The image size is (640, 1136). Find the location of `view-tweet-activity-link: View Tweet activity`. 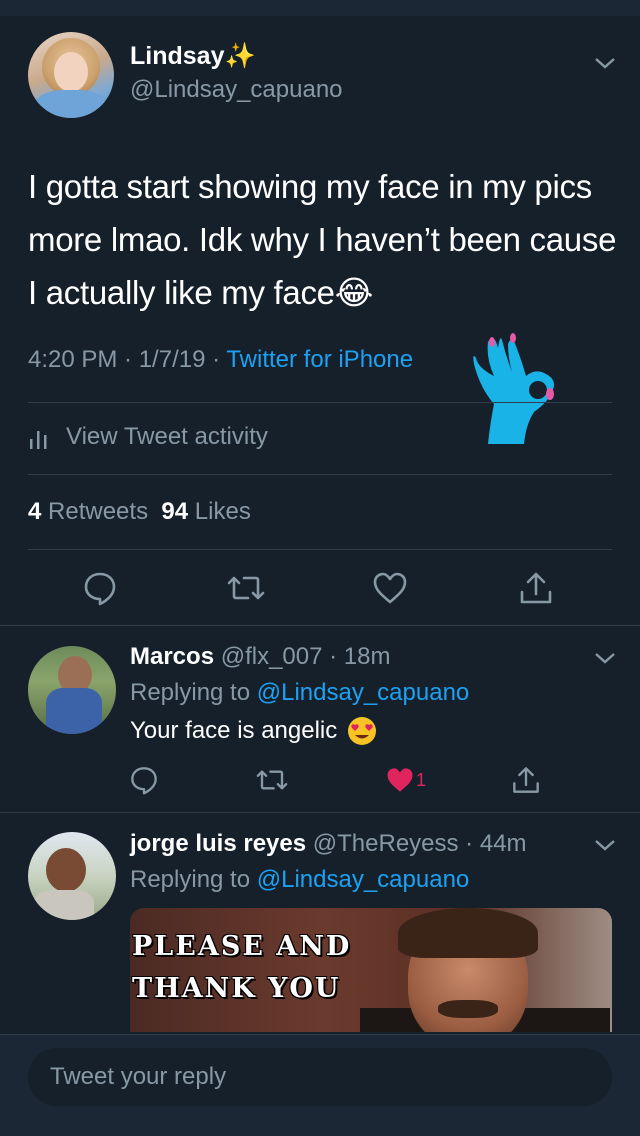

view-tweet-activity-link: View Tweet activity is located at coordinates (148, 437).